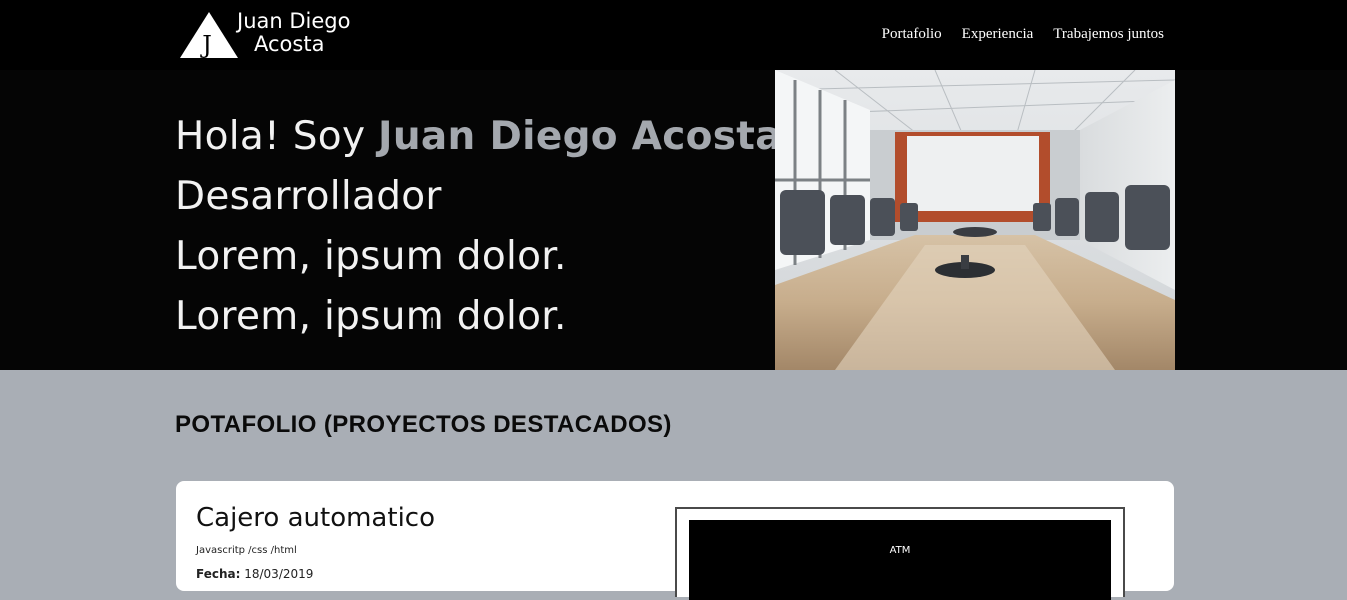  I want to click on logo-text: Juan Diego Acosta, so click(293, 33).